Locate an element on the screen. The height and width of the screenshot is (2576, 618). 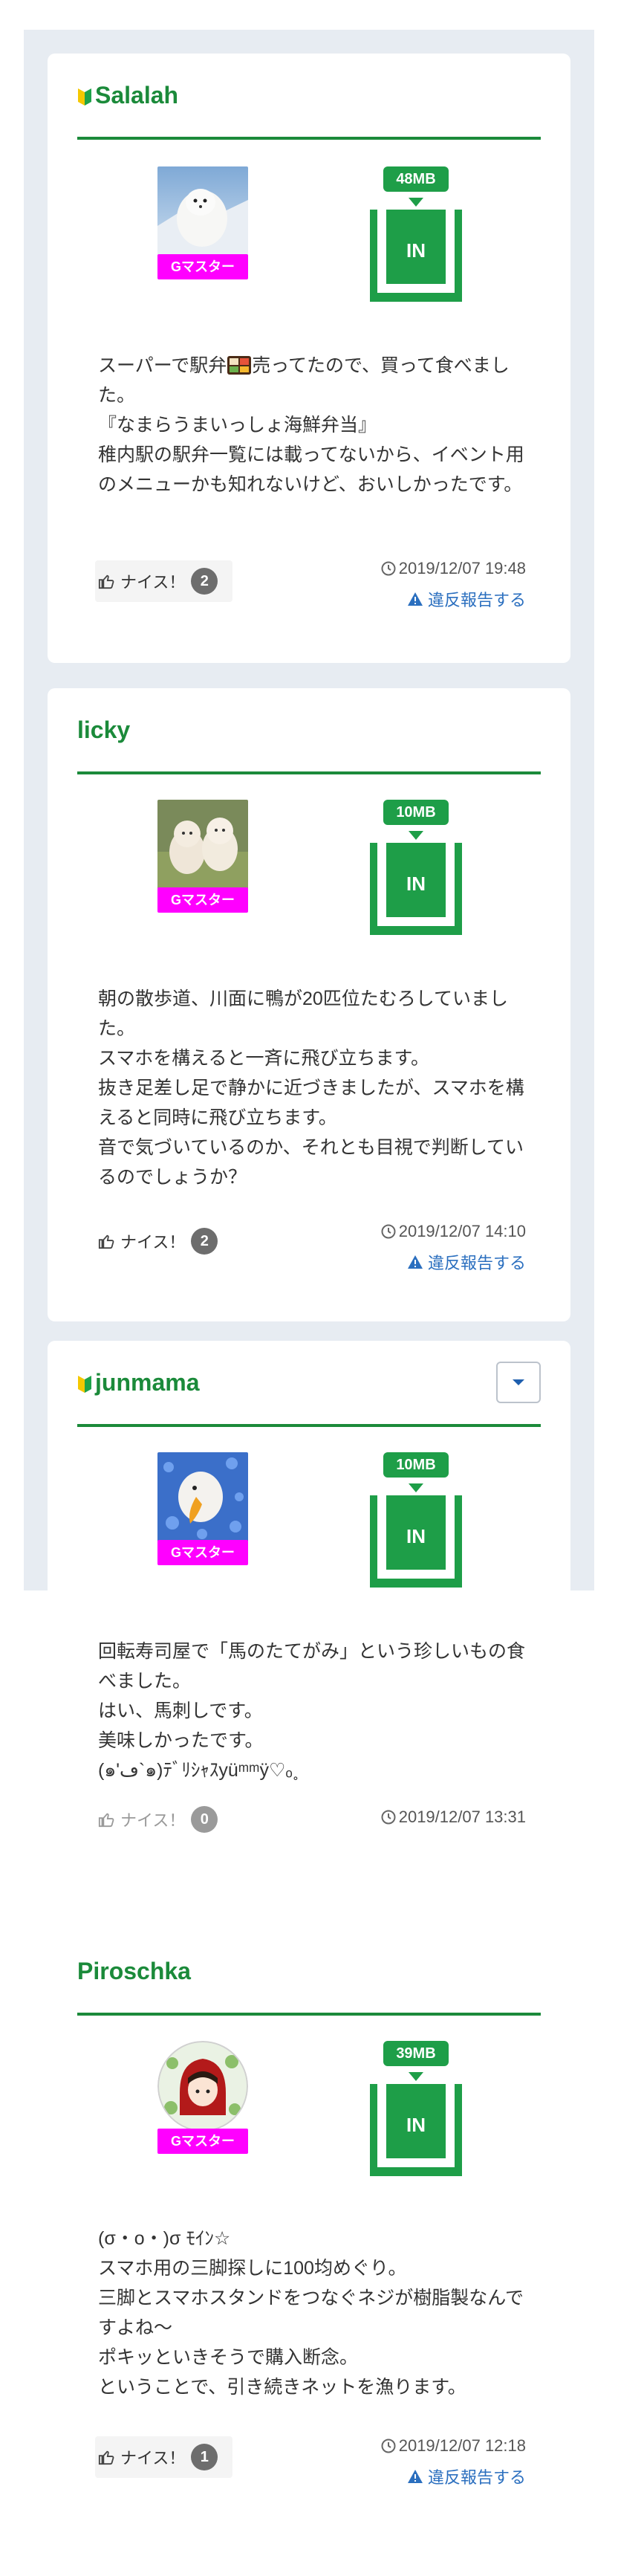
nice-count: 0 is located at coordinates (205, 1820).